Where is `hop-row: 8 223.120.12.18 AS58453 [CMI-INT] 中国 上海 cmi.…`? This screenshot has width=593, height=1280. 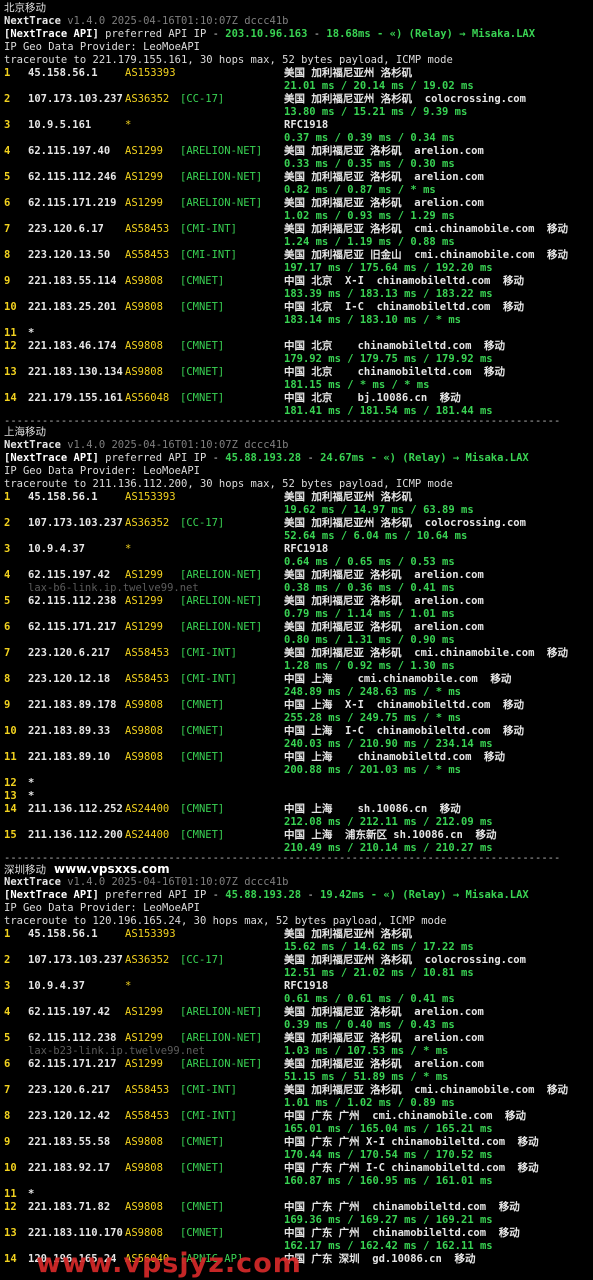 hop-row: 8 223.120.12.18 AS58453 [CMI-INT] 中国 上海 cmi.… is located at coordinates (296, 686).